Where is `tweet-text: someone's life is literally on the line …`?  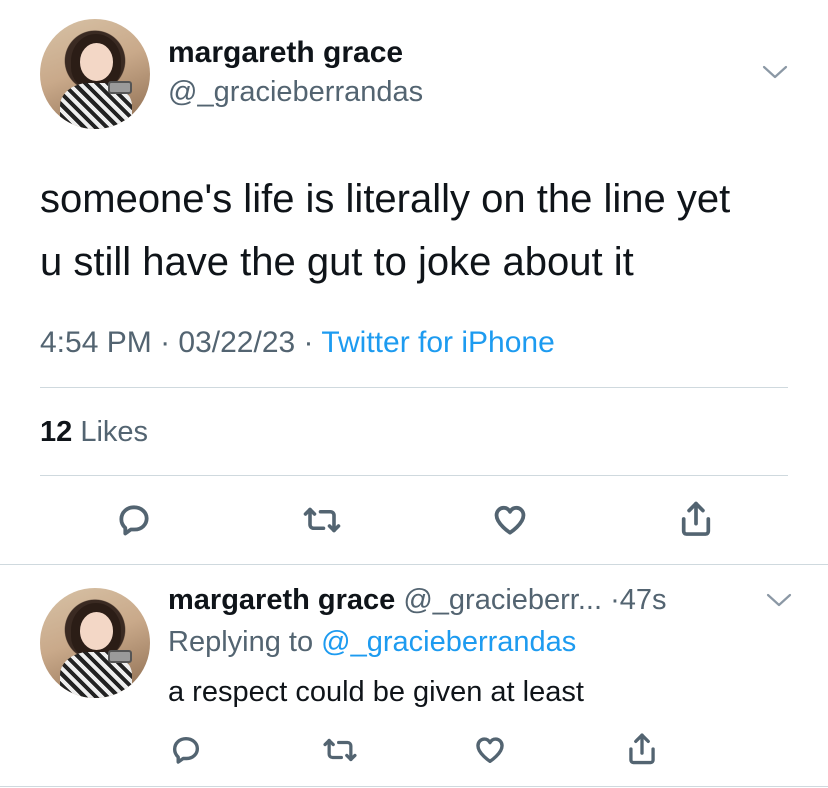
tweet-text: someone's life is literally on the line … is located at coordinates (425, 231).